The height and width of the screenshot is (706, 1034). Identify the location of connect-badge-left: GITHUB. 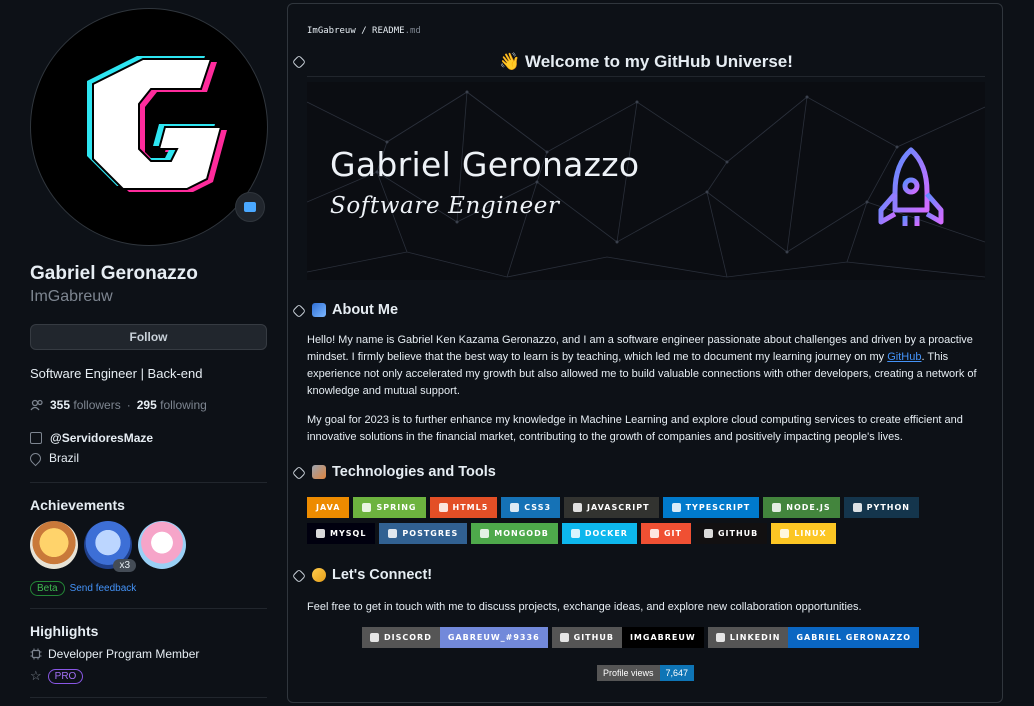
(586, 637).